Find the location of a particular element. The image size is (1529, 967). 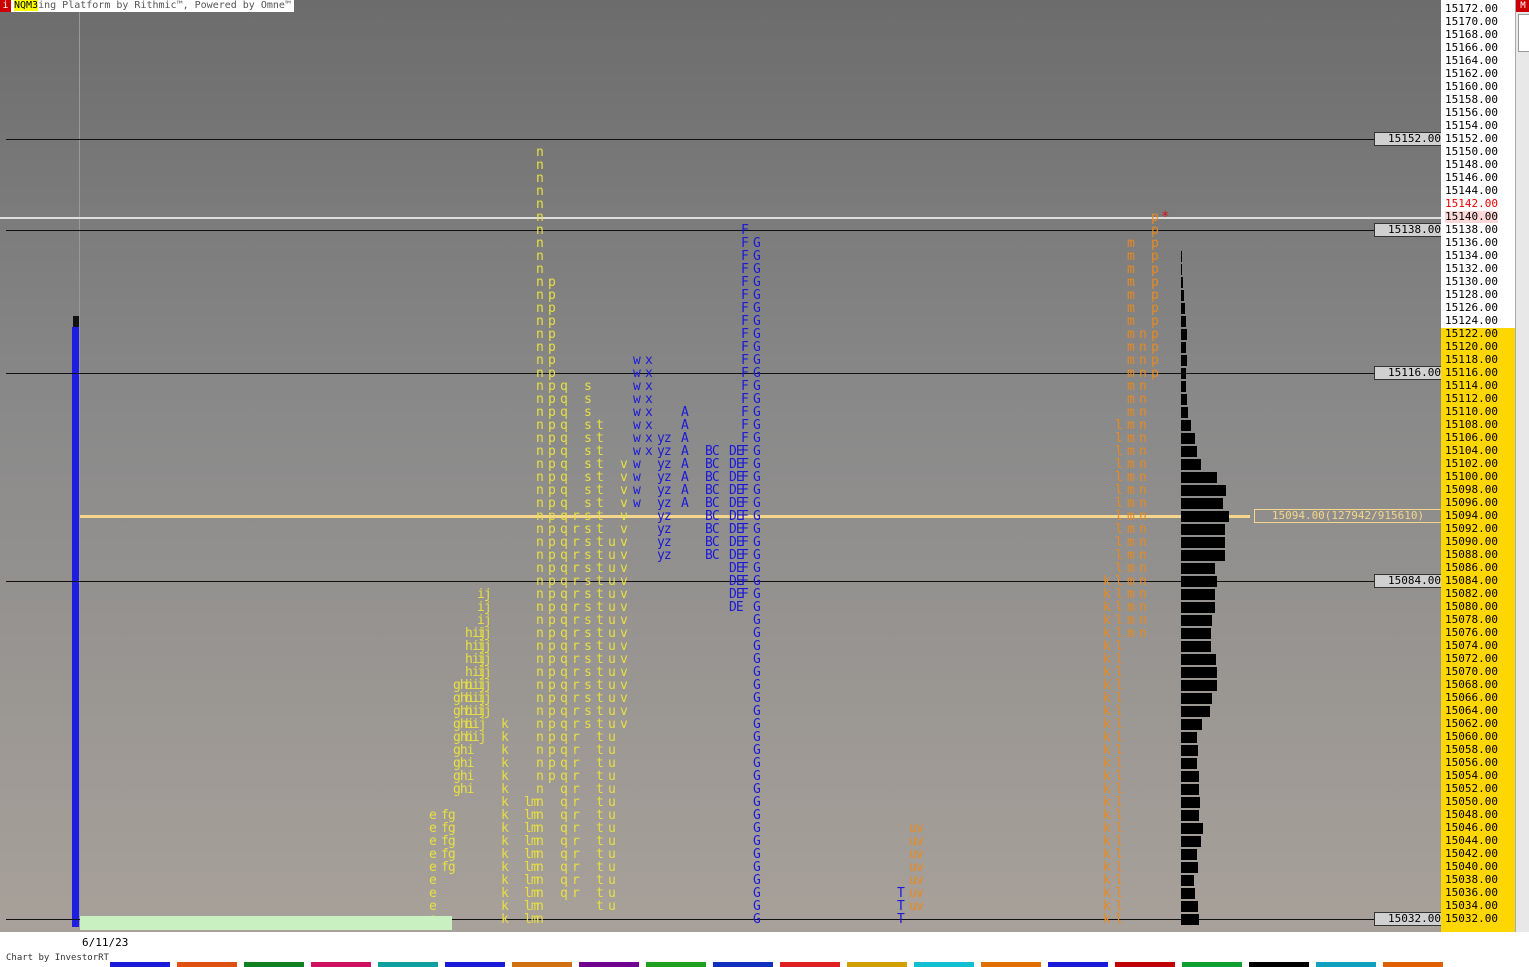

price-tick-label: 15048.00 is located at coordinates (1471, 814).